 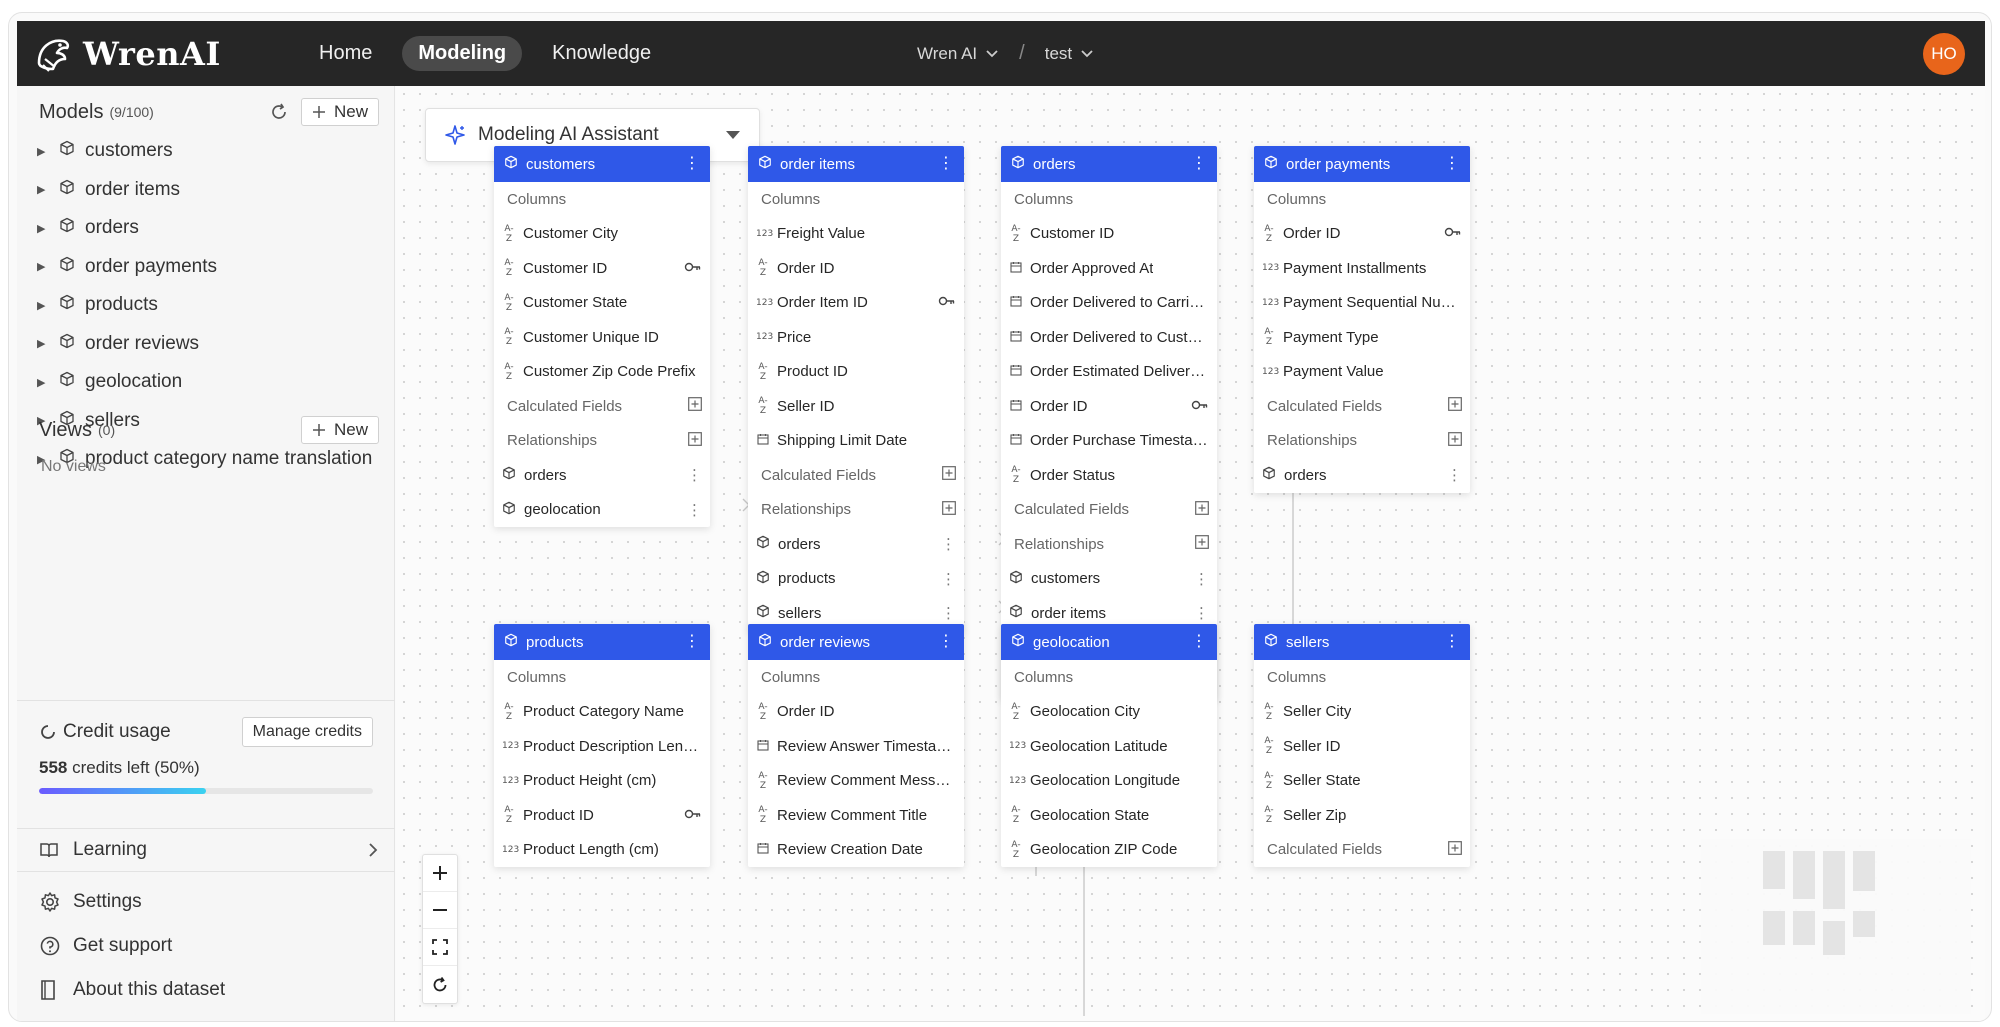 What do you see at coordinates (440, 910) in the screenshot?
I see `zoom-out-button` at bounding box center [440, 910].